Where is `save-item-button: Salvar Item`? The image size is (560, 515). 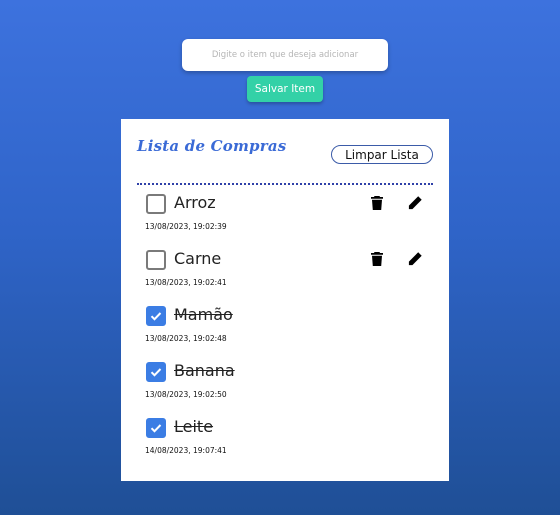
save-item-button: Salvar Item is located at coordinates (285, 89).